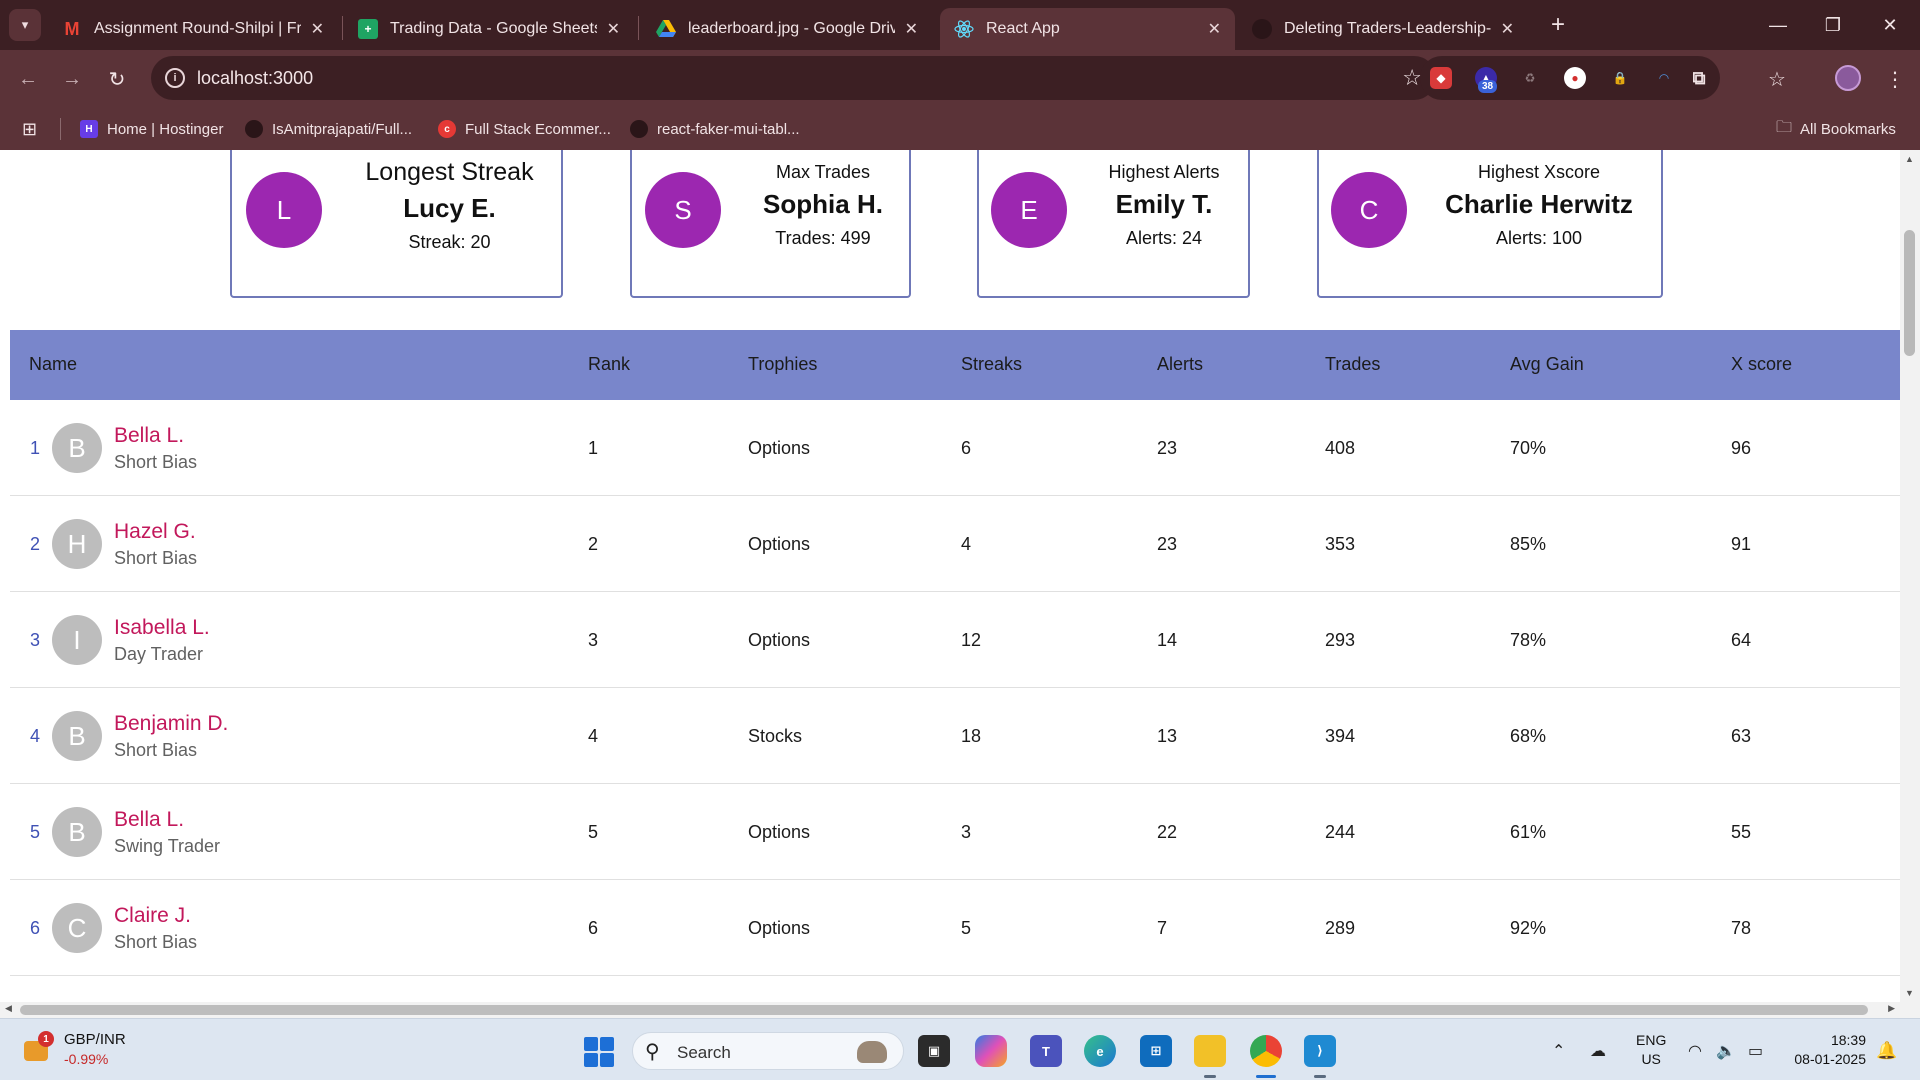 This screenshot has height=1080, width=1920. I want to click on url-text: localhost:3000, so click(255, 78).